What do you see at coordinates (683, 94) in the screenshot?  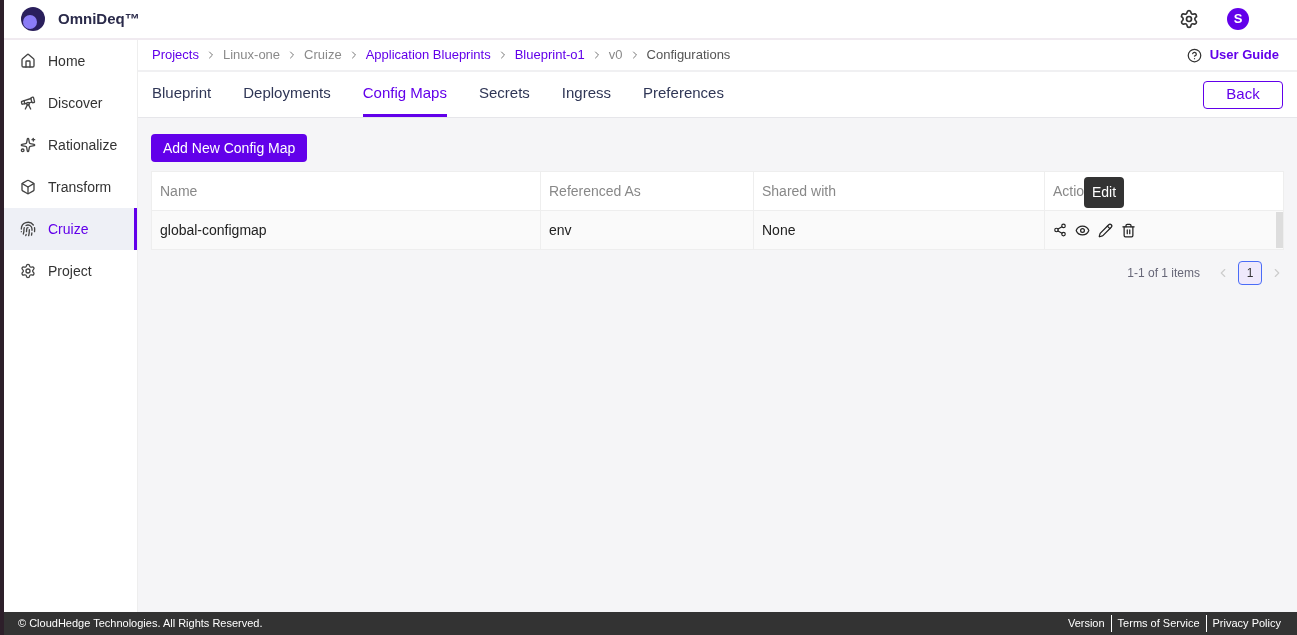 I see `tab: Preferences` at bounding box center [683, 94].